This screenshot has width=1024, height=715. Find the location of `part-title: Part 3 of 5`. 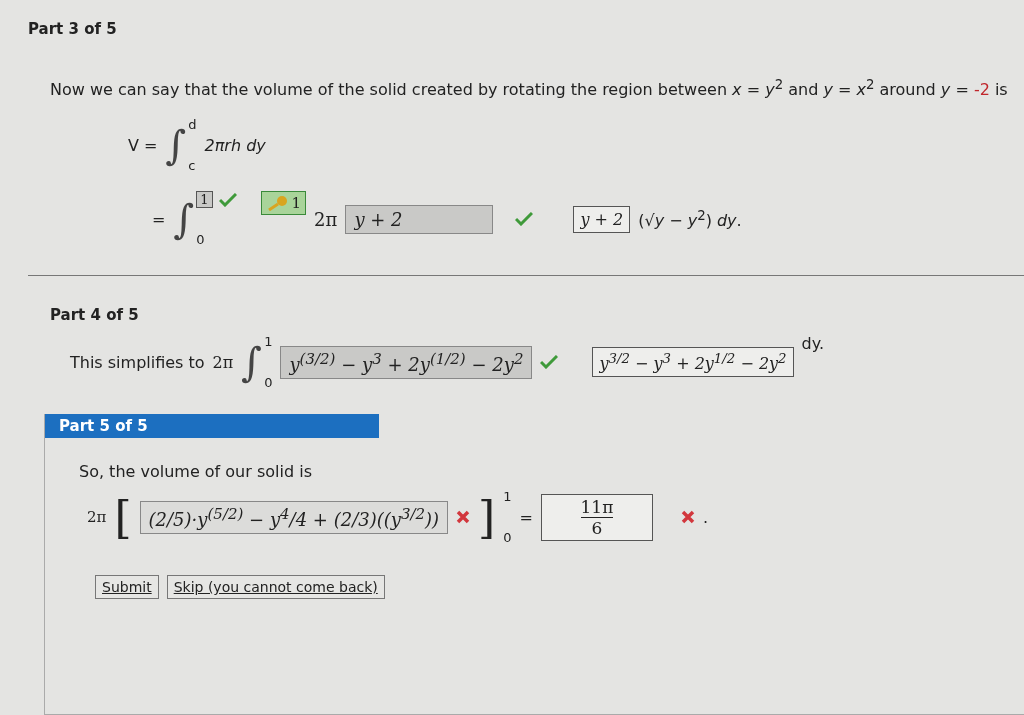

part-title: Part 3 of 5 is located at coordinates (73, 29).